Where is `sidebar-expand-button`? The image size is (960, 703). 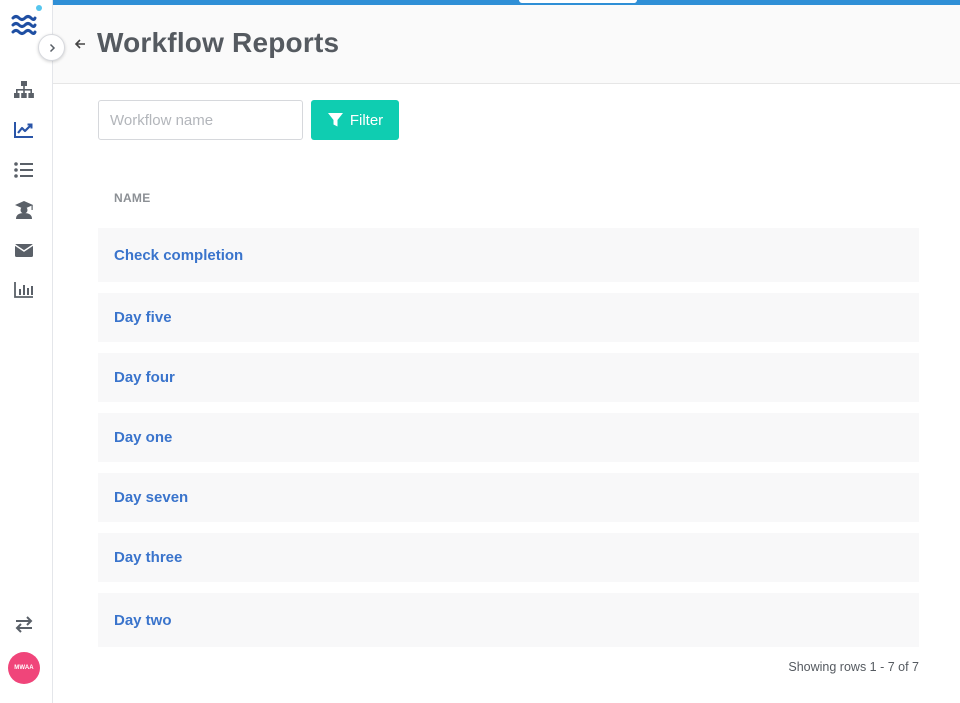 sidebar-expand-button is located at coordinates (51, 47).